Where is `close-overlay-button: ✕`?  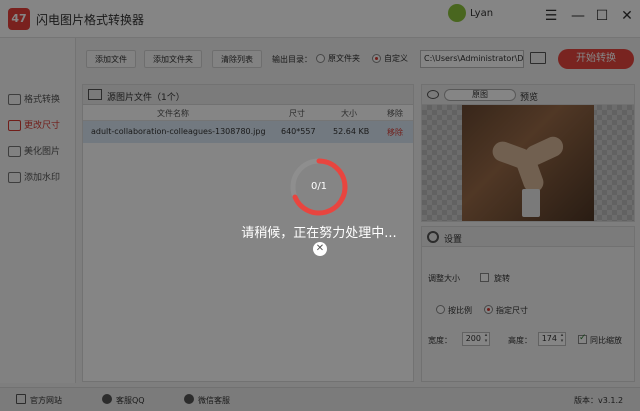
close-overlay-button: ✕ is located at coordinates (320, 249).